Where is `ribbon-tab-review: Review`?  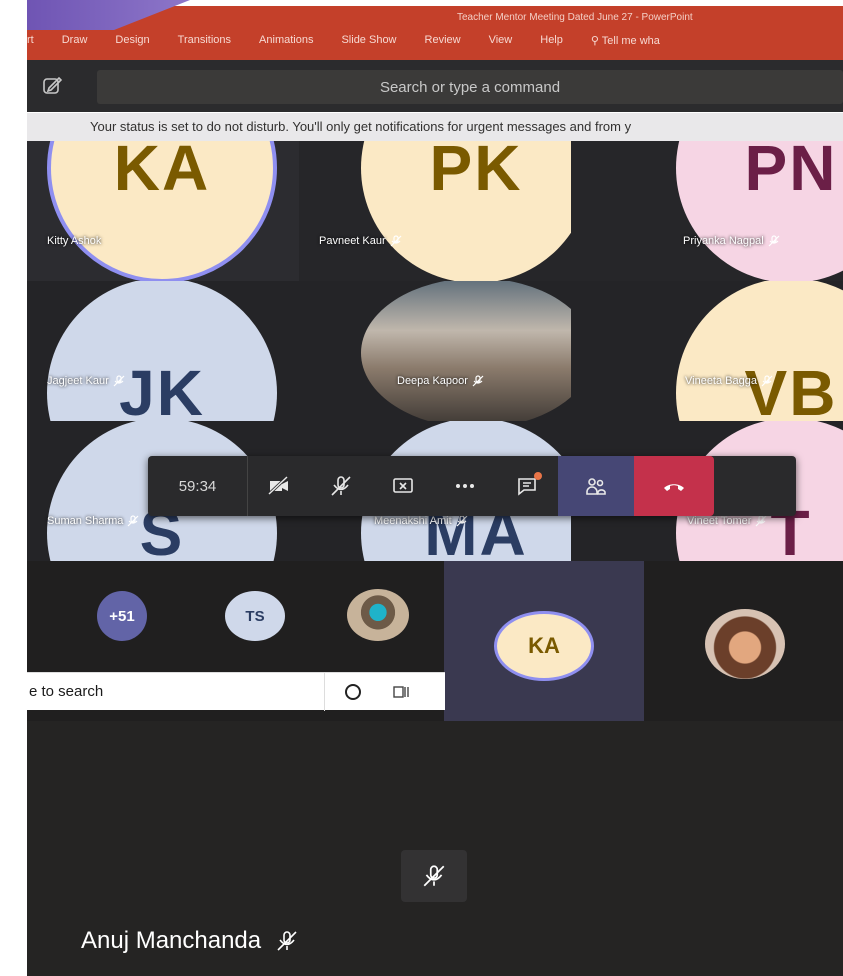 ribbon-tab-review: Review is located at coordinates (443, 41).